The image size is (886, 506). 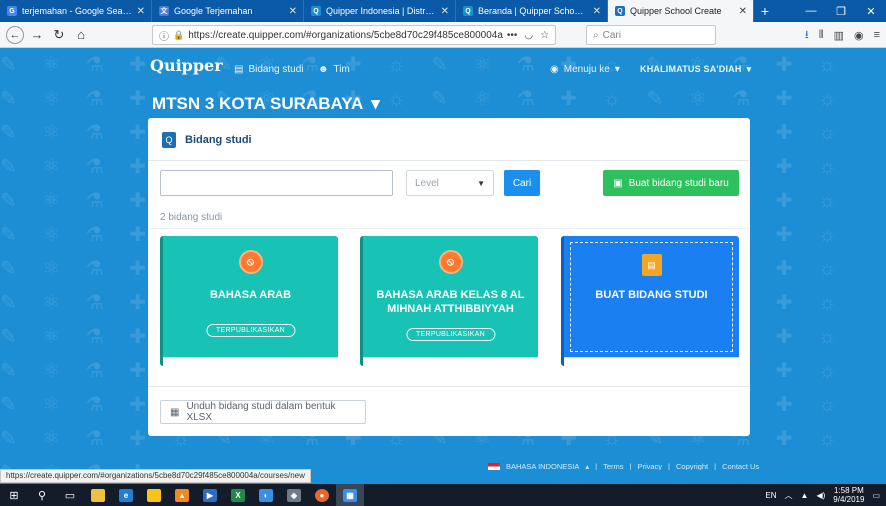 I want to click on media-player-icon: ▶, so click(x=210, y=495).